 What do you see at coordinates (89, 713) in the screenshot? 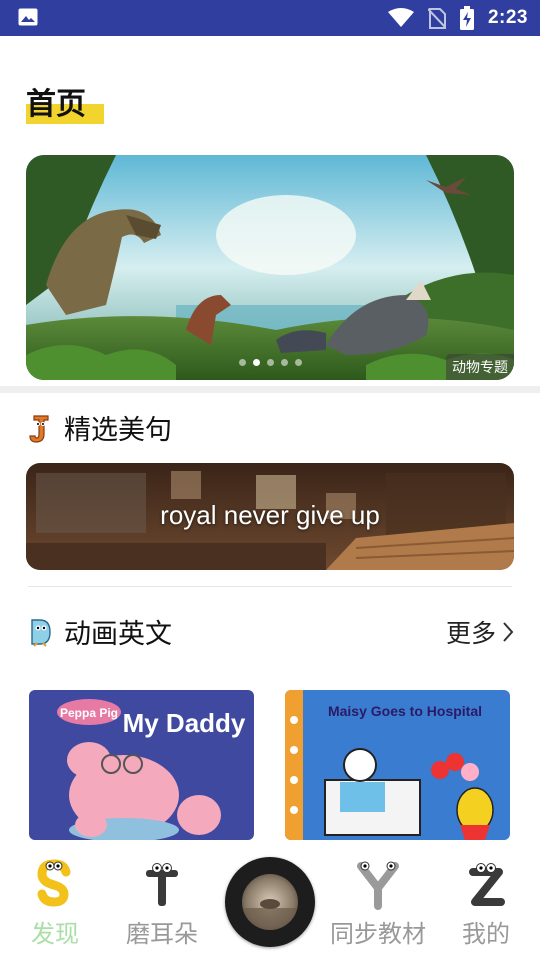
I see `book-brand: Peppa Pig` at bounding box center [89, 713].